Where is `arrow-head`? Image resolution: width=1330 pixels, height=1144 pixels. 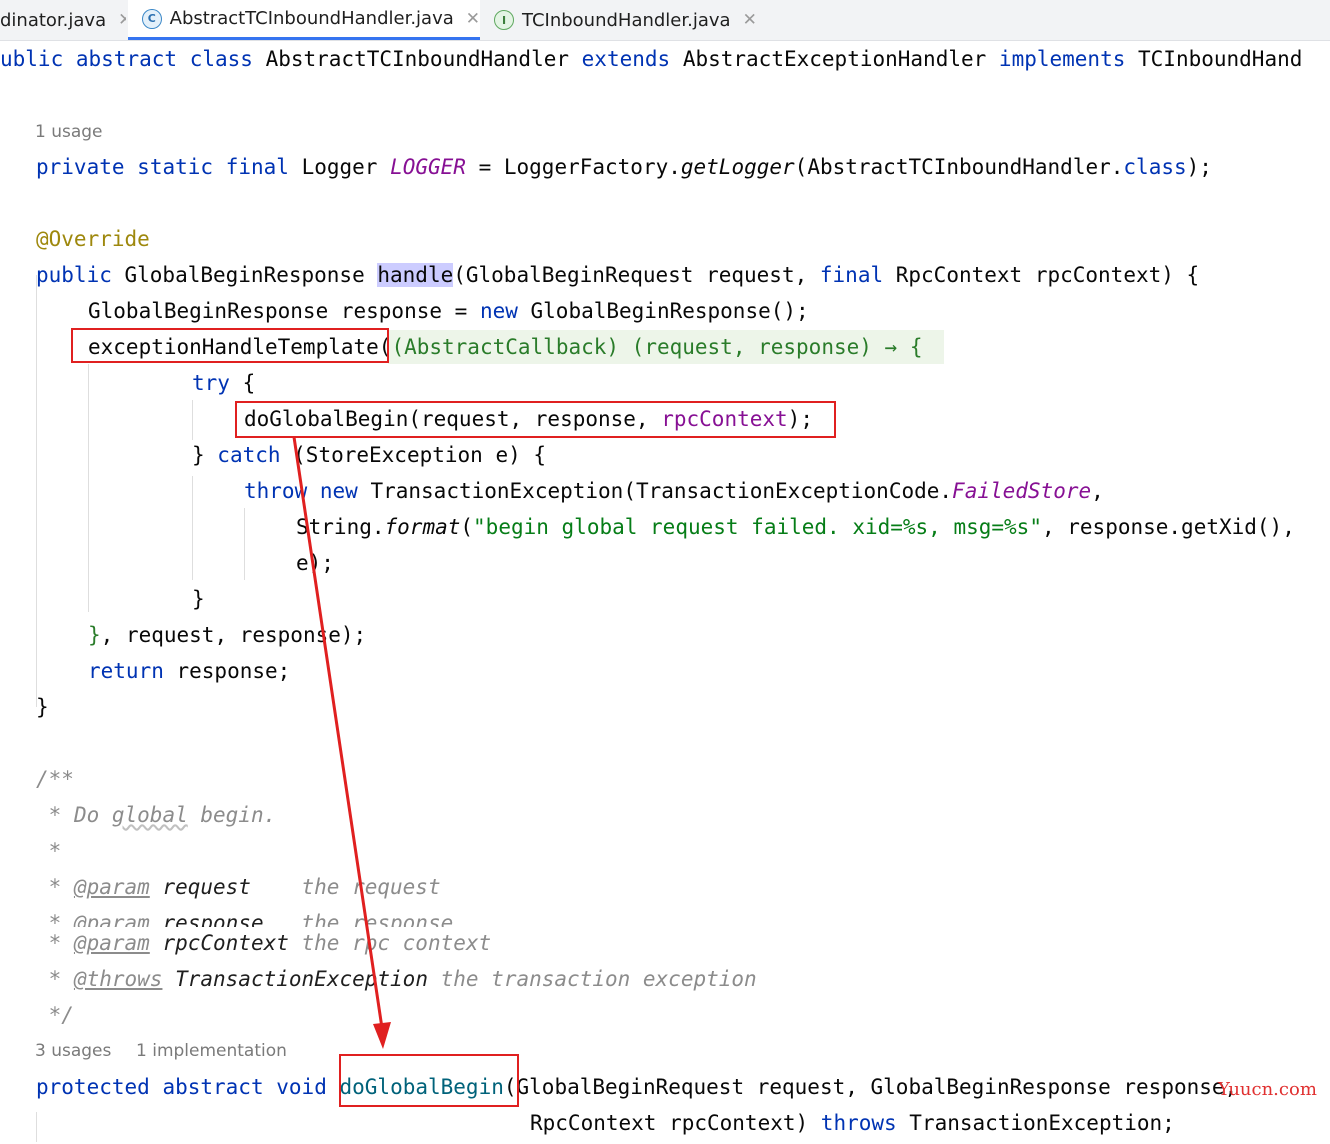
arrow-head is located at coordinates (382, 1035).